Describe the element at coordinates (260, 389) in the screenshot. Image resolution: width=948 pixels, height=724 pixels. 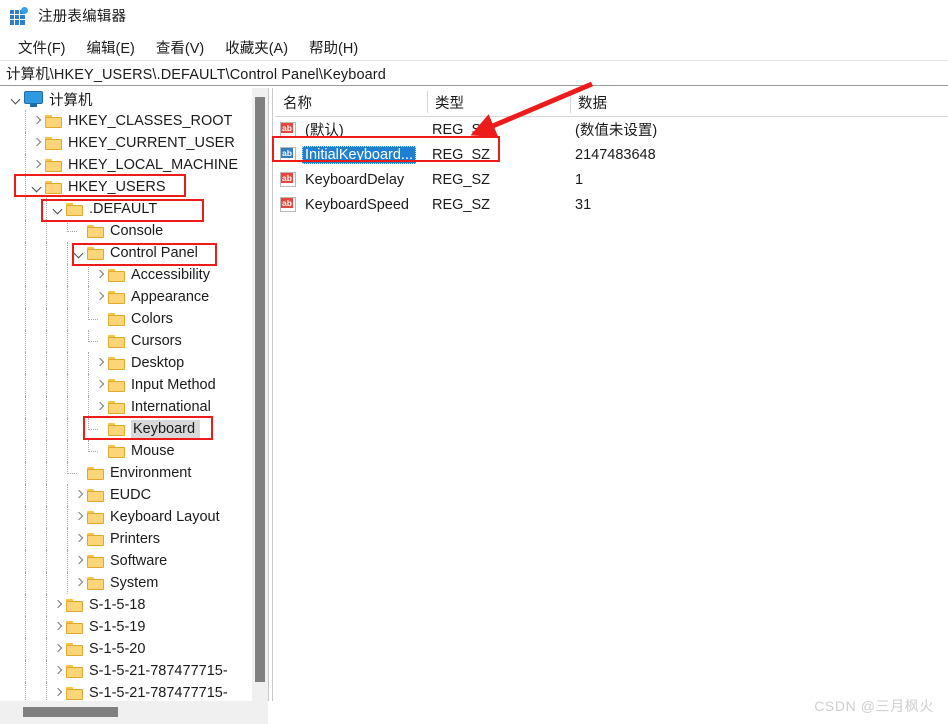
I see `tree-vertical-scroll-thumb` at that location.